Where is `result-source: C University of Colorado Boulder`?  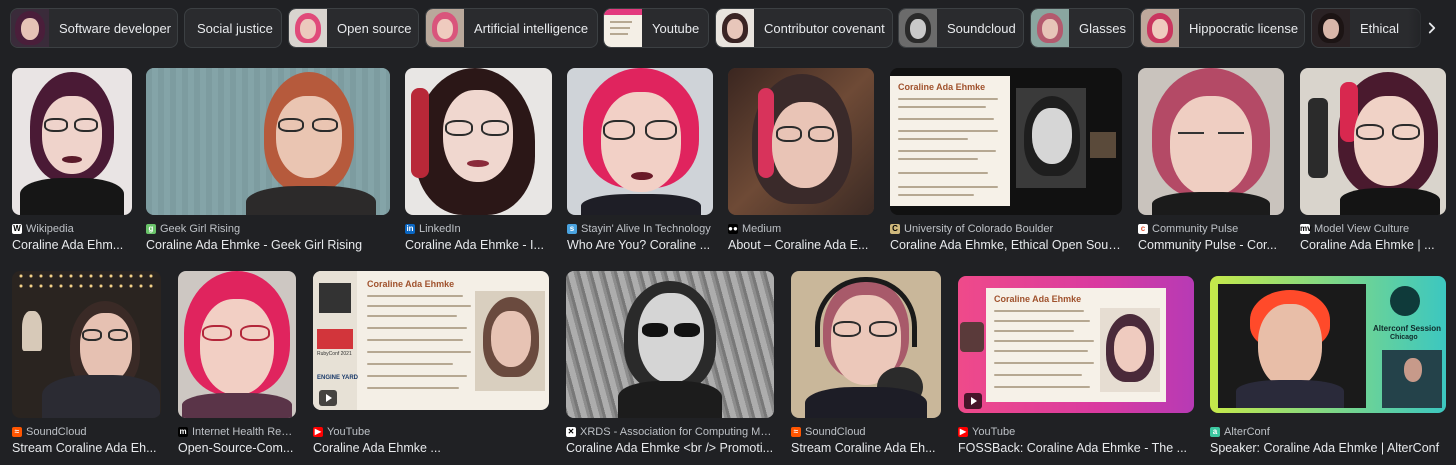 result-source: C University of Colorado Boulder is located at coordinates (1006, 229).